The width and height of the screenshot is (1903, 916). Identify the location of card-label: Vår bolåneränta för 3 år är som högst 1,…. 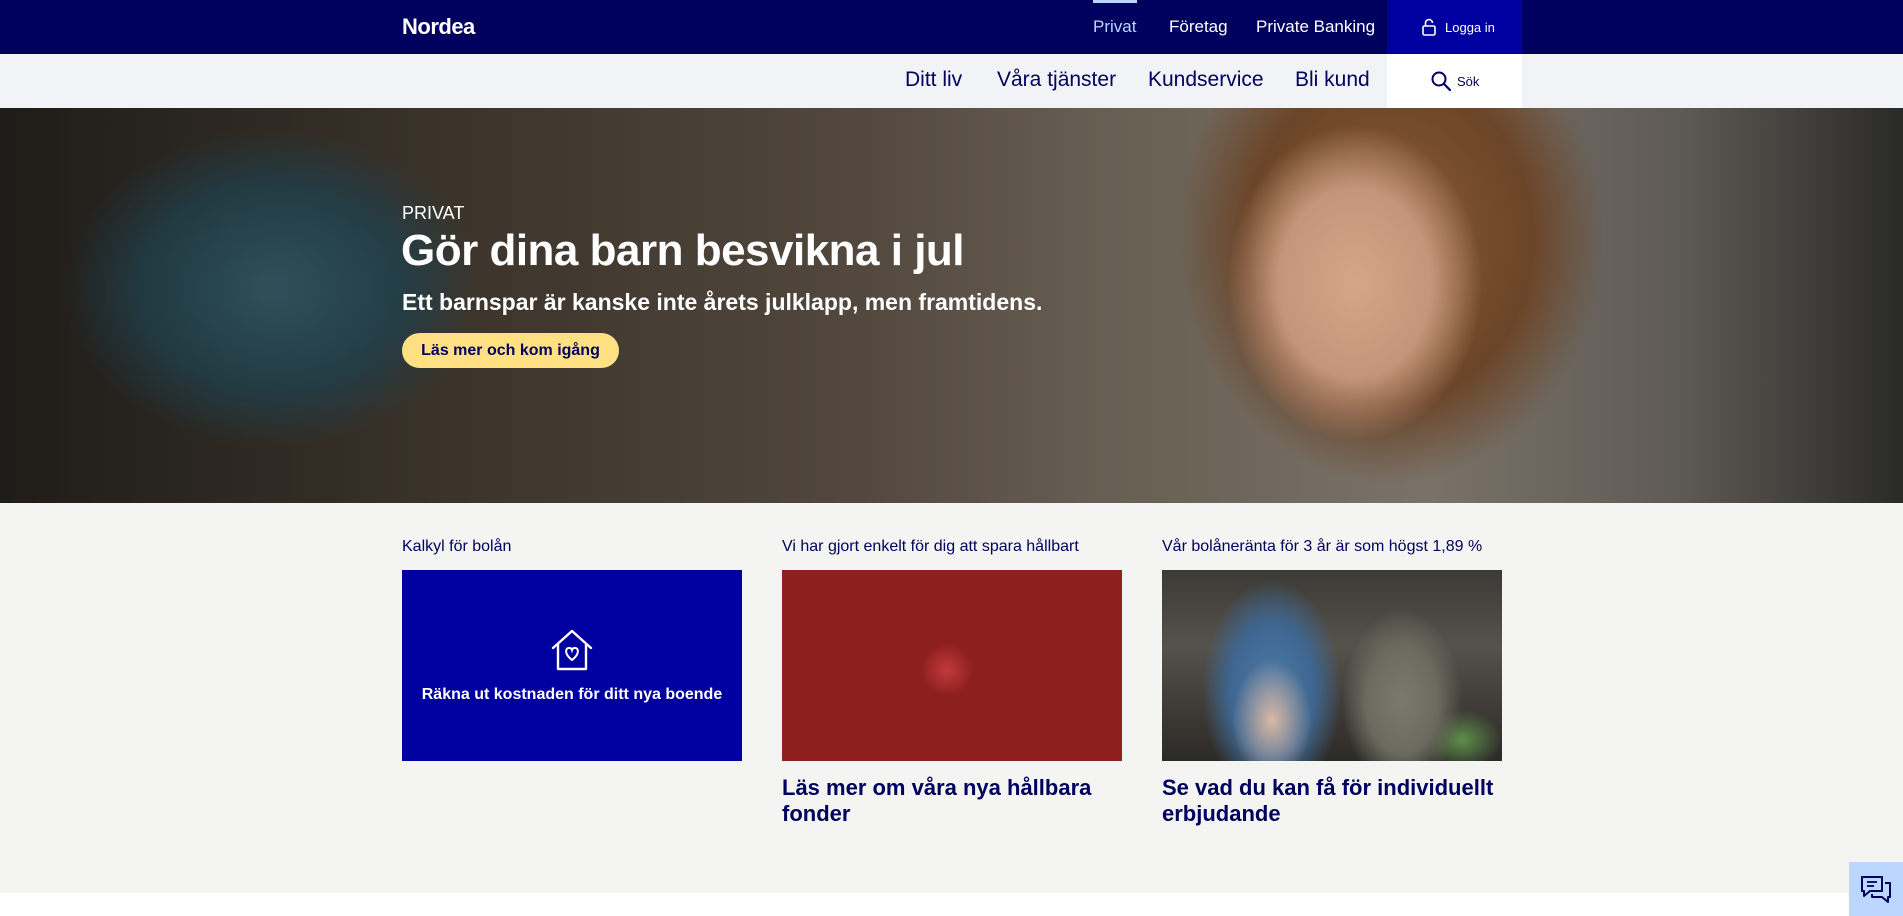
(1322, 546).